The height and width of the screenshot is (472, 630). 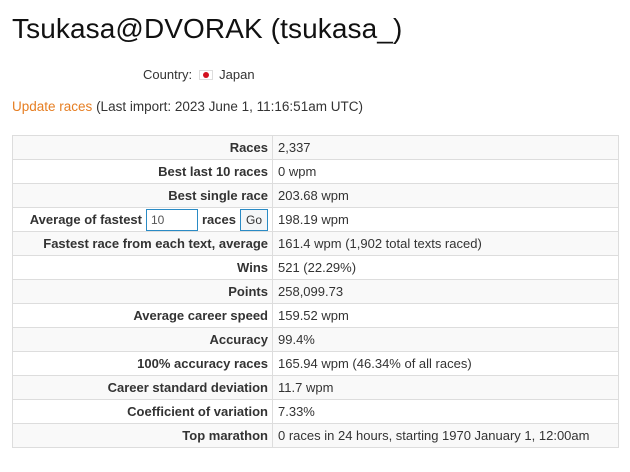 I want to click on races-value: 2,337, so click(x=445, y=147).